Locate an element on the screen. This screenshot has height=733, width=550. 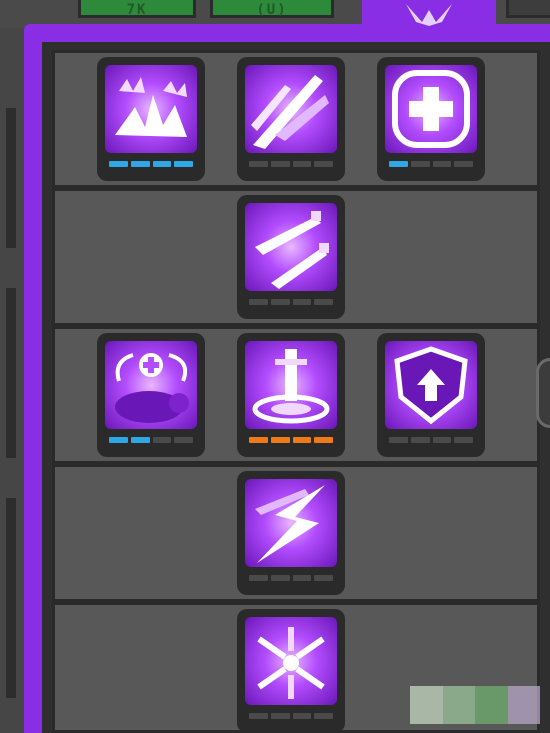
pet-heal-icon is located at coordinates (151, 385).